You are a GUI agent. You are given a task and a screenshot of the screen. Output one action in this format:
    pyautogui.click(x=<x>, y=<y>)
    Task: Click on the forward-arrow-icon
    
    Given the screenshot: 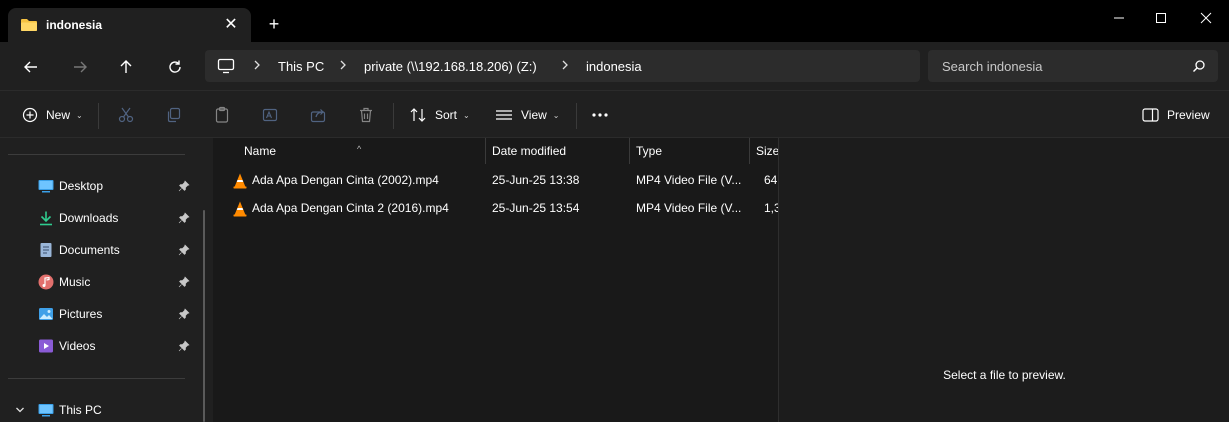 What is the action you would take?
    pyautogui.click(x=80, y=67)
    